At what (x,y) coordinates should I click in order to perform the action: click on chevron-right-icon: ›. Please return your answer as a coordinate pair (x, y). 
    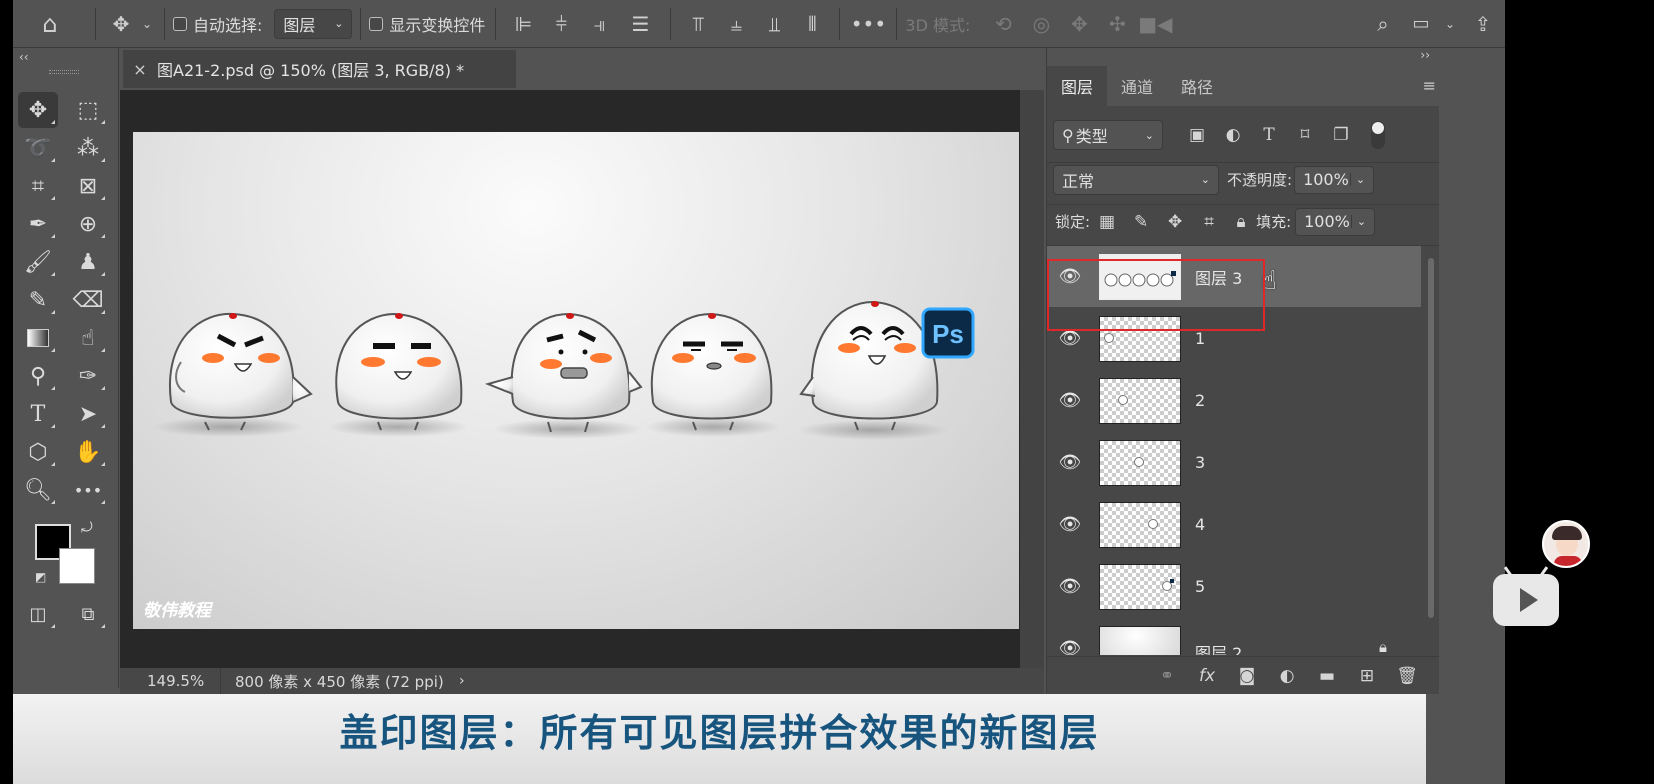
    Looking at the image, I should click on (462, 681).